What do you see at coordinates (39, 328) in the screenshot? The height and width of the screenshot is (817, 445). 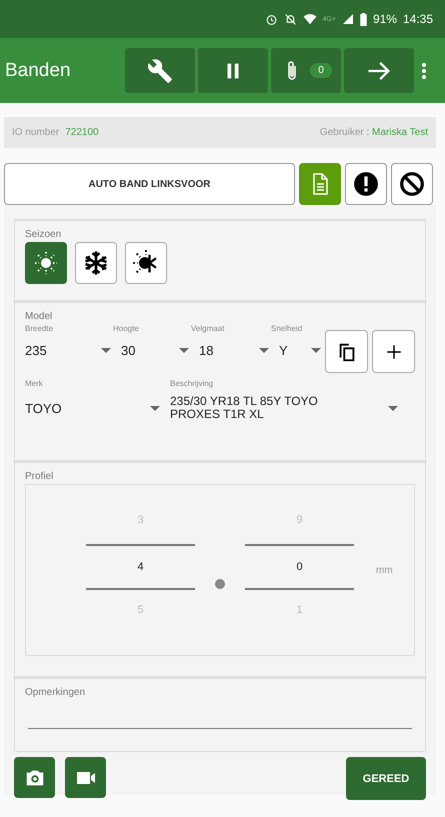 I see `field-label: Breedte` at bounding box center [39, 328].